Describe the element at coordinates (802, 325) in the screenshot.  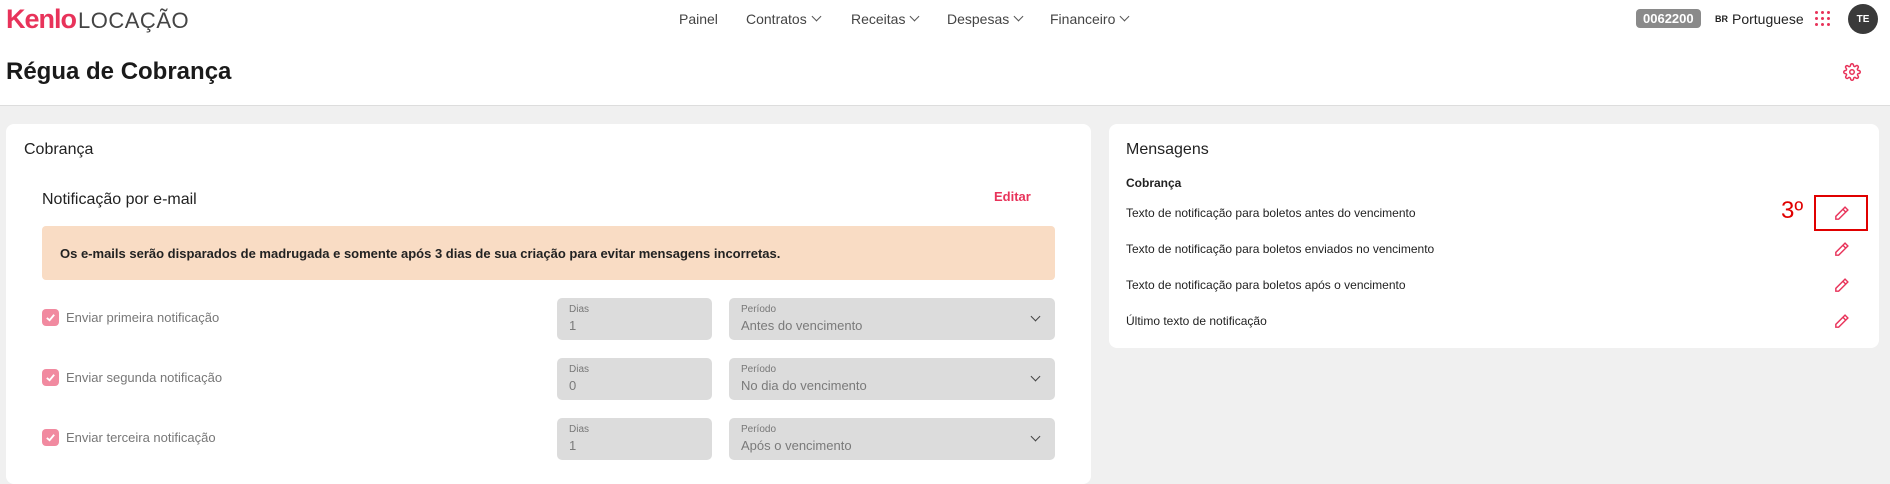
I see `period-value: Antes do vencimento` at that location.